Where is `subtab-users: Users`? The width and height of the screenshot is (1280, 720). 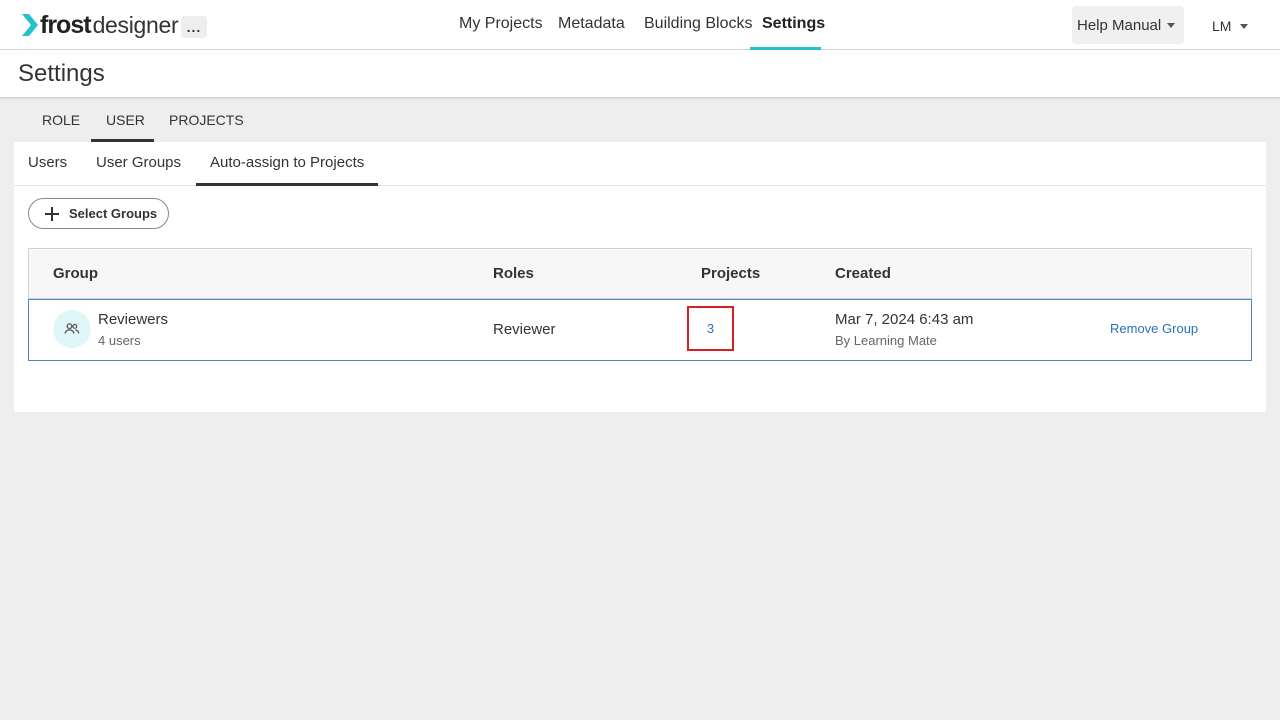 subtab-users: Users is located at coordinates (47, 163).